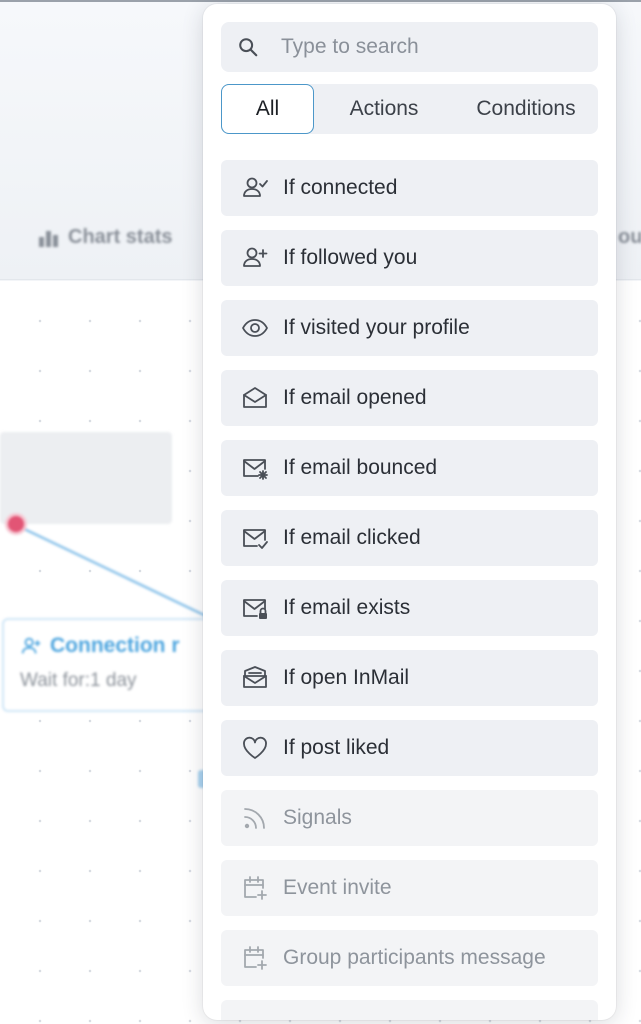  What do you see at coordinates (16, 524) in the screenshot?
I see `node-connector-dot` at bounding box center [16, 524].